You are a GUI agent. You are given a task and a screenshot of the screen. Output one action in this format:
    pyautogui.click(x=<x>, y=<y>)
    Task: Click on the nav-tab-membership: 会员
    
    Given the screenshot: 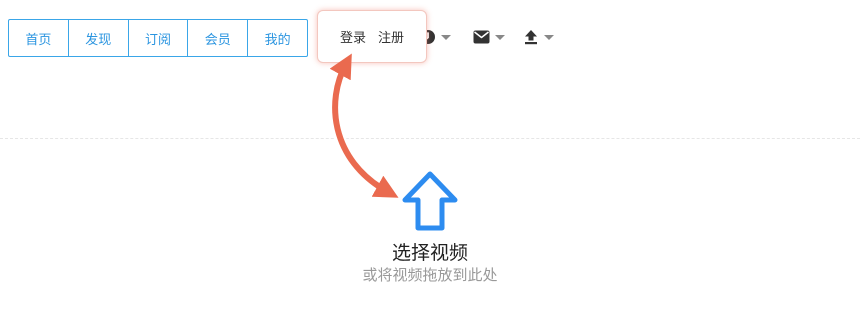 What is the action you would take?
    pyautogui.click(x=218, y=38)
    